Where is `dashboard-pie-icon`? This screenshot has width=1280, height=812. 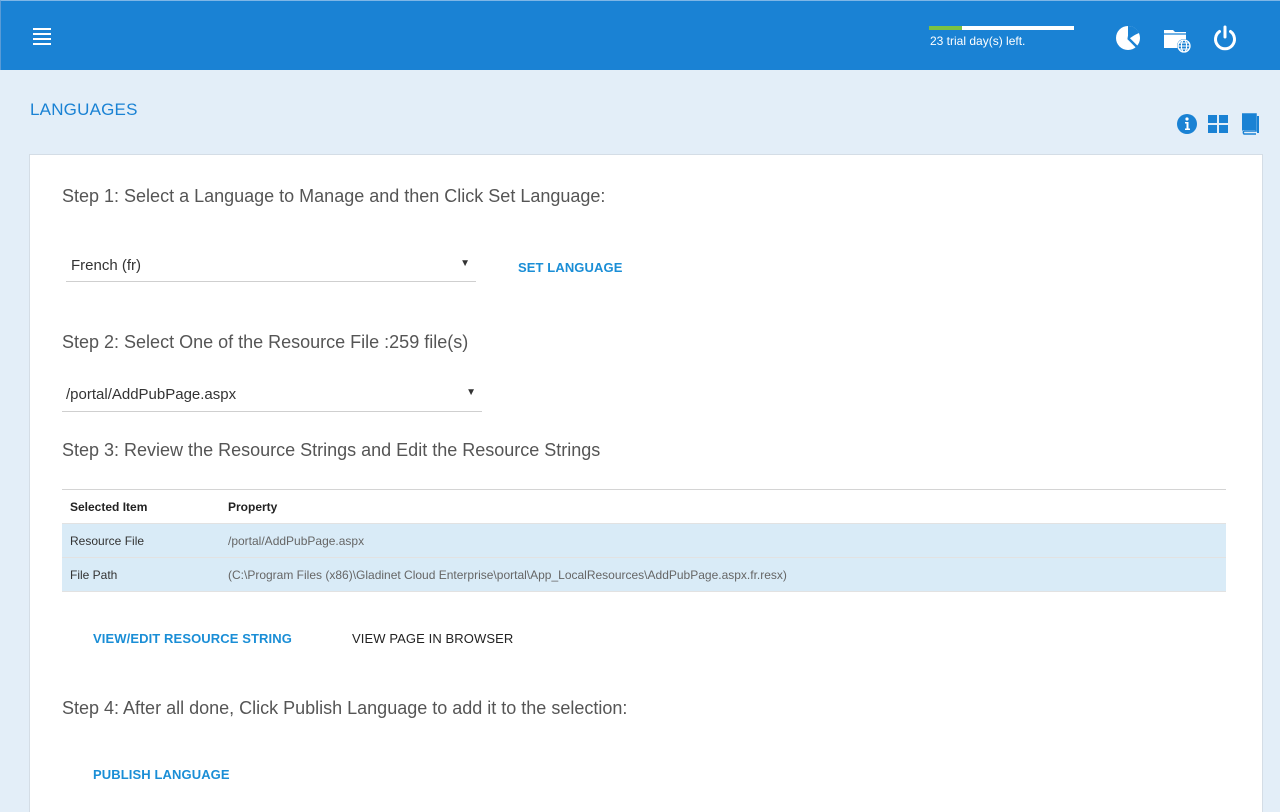
dashboard-pie-icon is located at coordinates (1128, 38).